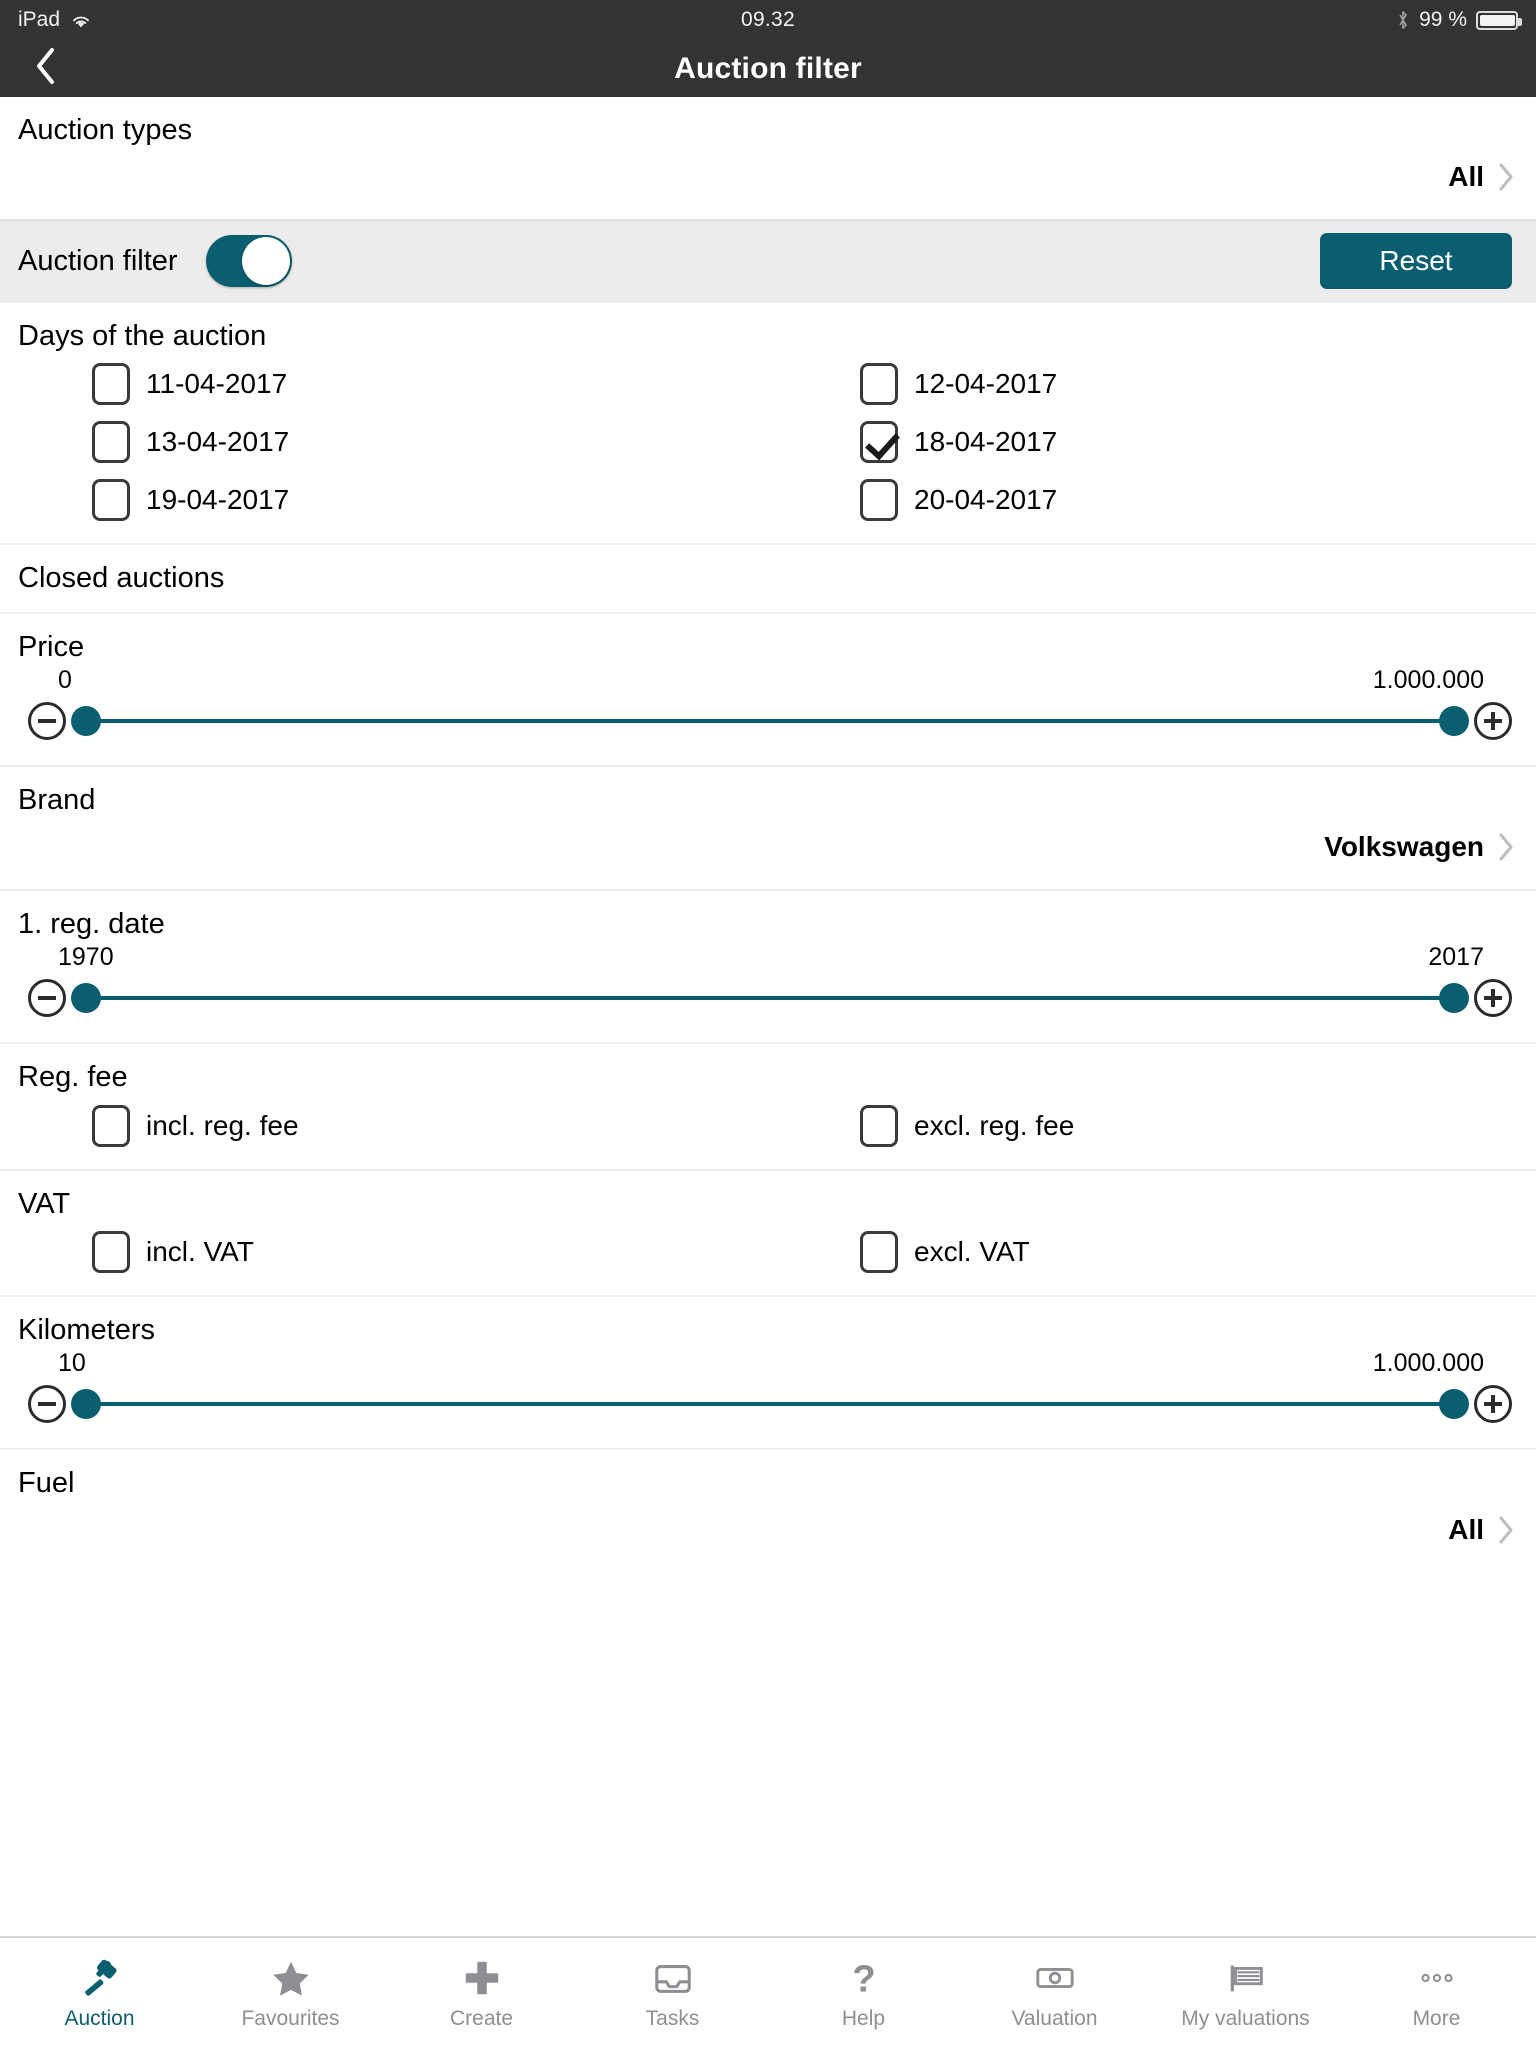  What do you see at coordinates (1454, 998) in the screenshot?
I see `reg-date-slider-handle-max` at bounding box center [1454, 998].